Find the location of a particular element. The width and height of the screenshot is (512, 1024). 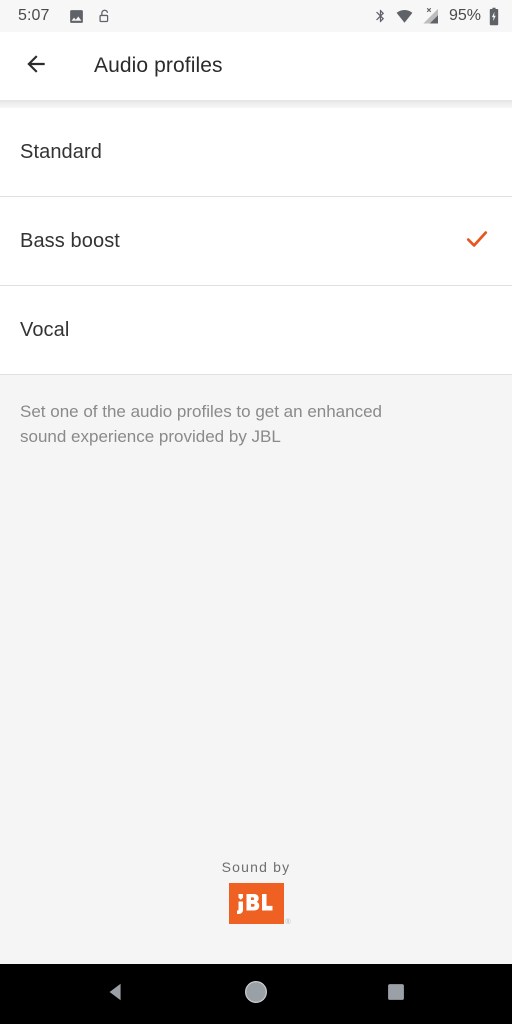

checkmark-icon is located at coordinates (477, 241).